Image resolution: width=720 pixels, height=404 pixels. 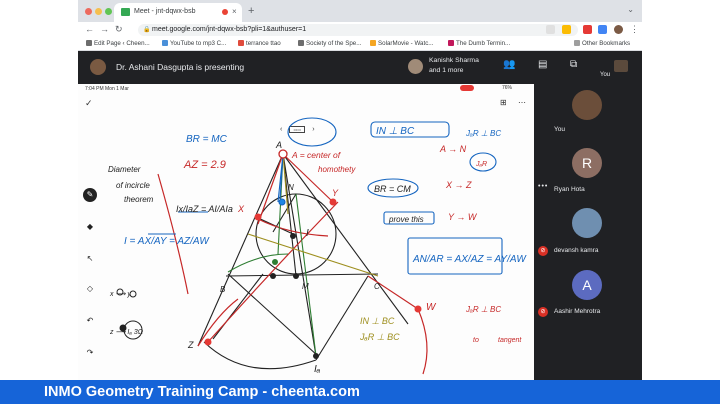 What do you see at coordinates (223, 289) in the screenshot?
I see `svg-text: B` at bounding box center [223, 289].